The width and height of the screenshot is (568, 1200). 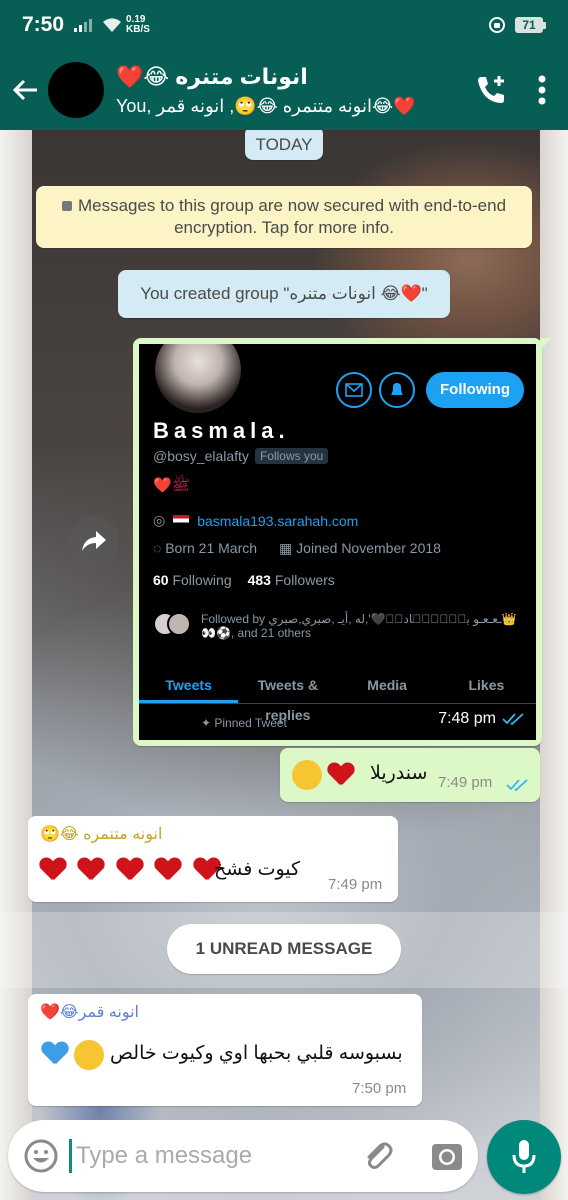 I want to click on profile-location-row: ◎ basmala193.sarahah.com, so click(x=255, y=520).